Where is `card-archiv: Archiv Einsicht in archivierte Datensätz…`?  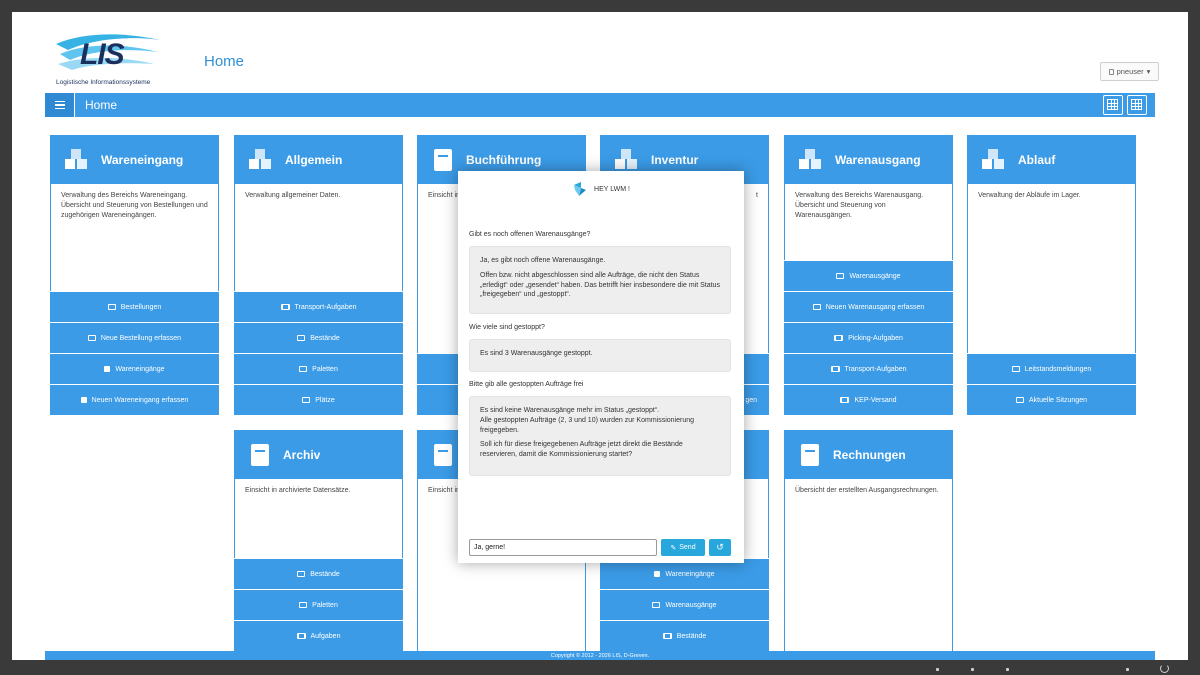 card-archiv: Archiv Einsicht in archivierte Datensätz… is located at coordinates (318, 545).